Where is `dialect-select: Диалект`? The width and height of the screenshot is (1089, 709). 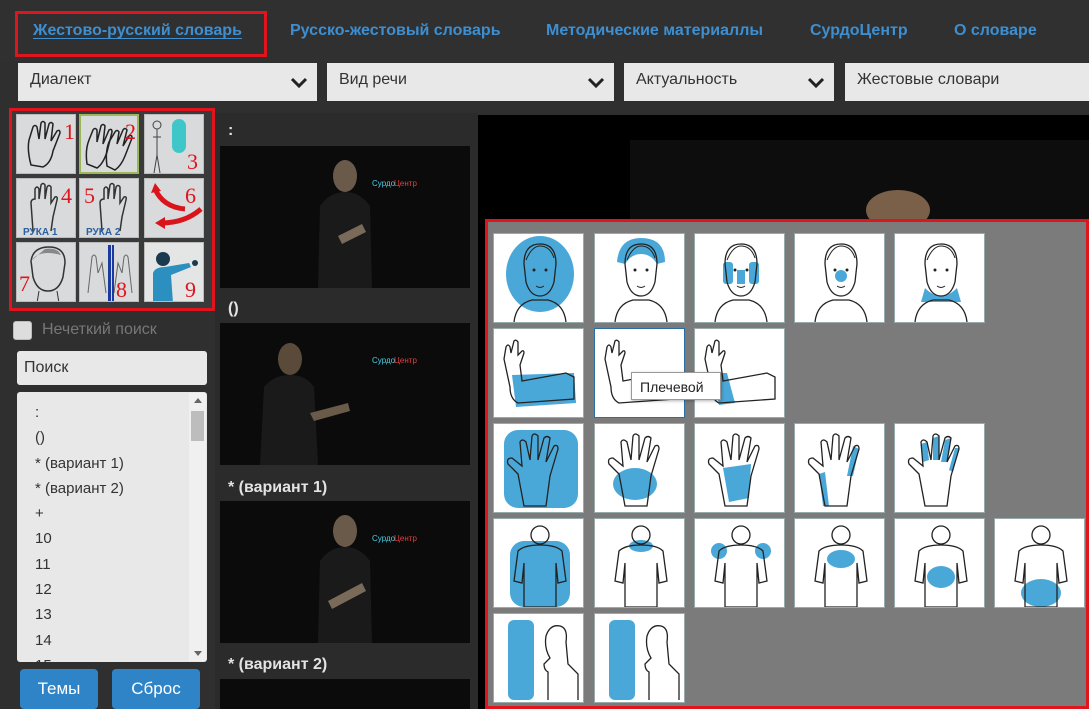 dialect-select: Диалект is located at coordinates (167, 82).